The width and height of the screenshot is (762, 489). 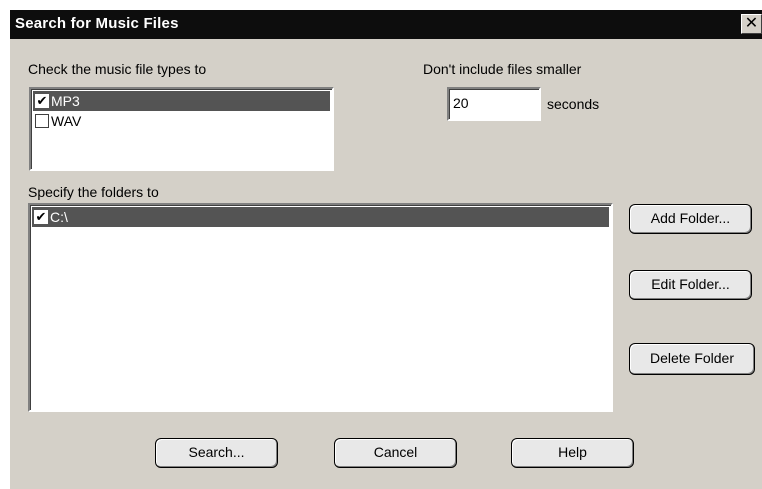 I want to click on checkbox-folder: ✔, so click(x=41, y=217).